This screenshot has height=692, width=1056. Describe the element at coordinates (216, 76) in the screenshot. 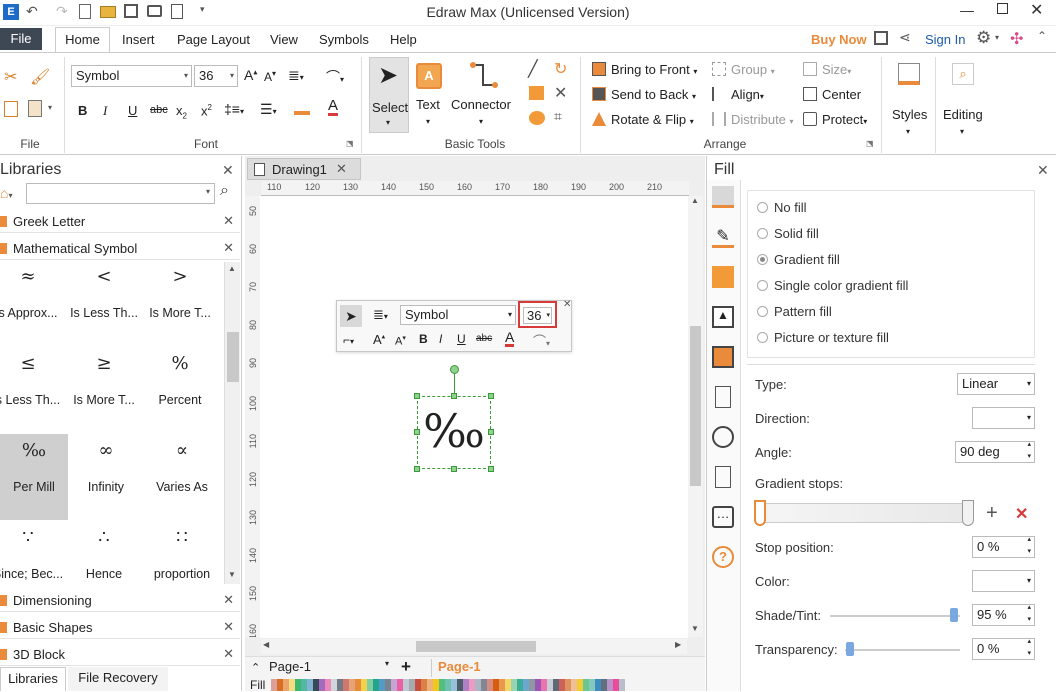

I see `font-size-combo: 36 ▾` at that location.